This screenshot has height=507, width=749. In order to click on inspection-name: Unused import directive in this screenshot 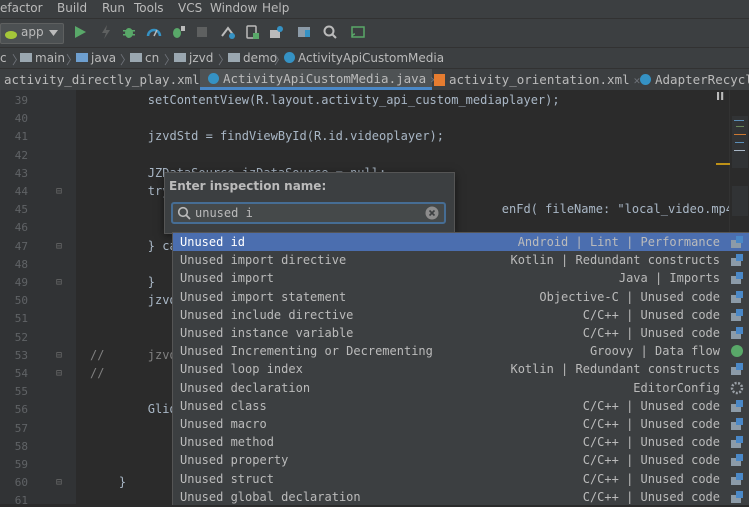, I will do `click(263, 260)`.